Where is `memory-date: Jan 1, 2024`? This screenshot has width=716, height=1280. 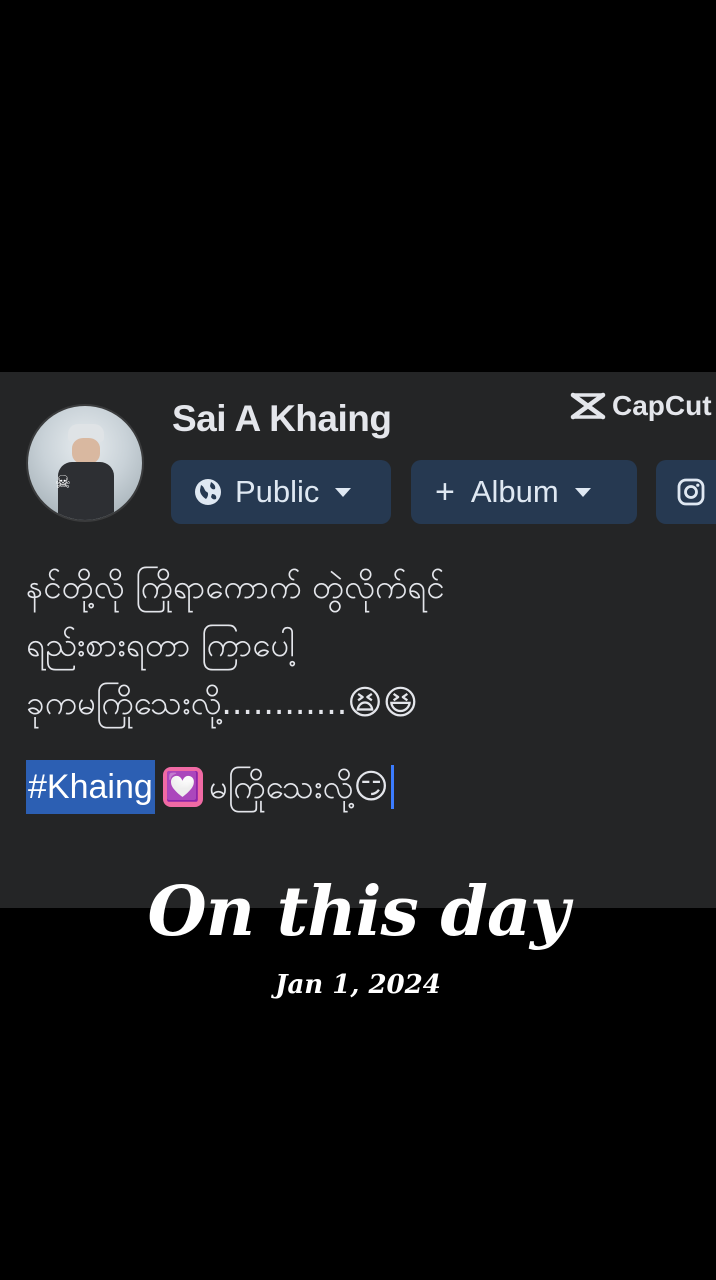
memory-date: Jan 1, 2024 is located at coordinates (358, 985).